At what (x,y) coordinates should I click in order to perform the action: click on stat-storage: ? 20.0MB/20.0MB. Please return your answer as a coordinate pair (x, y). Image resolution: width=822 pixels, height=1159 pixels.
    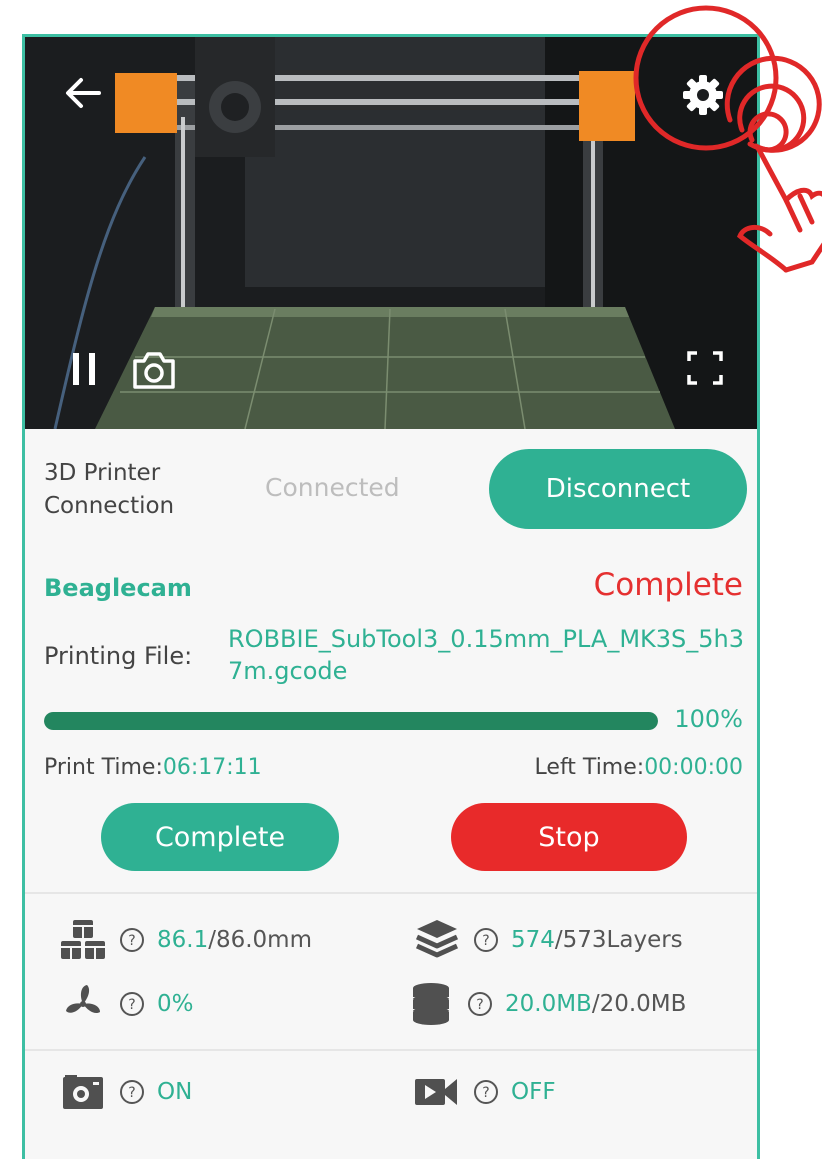
    Looking at the image, I should click on (545, 1004).